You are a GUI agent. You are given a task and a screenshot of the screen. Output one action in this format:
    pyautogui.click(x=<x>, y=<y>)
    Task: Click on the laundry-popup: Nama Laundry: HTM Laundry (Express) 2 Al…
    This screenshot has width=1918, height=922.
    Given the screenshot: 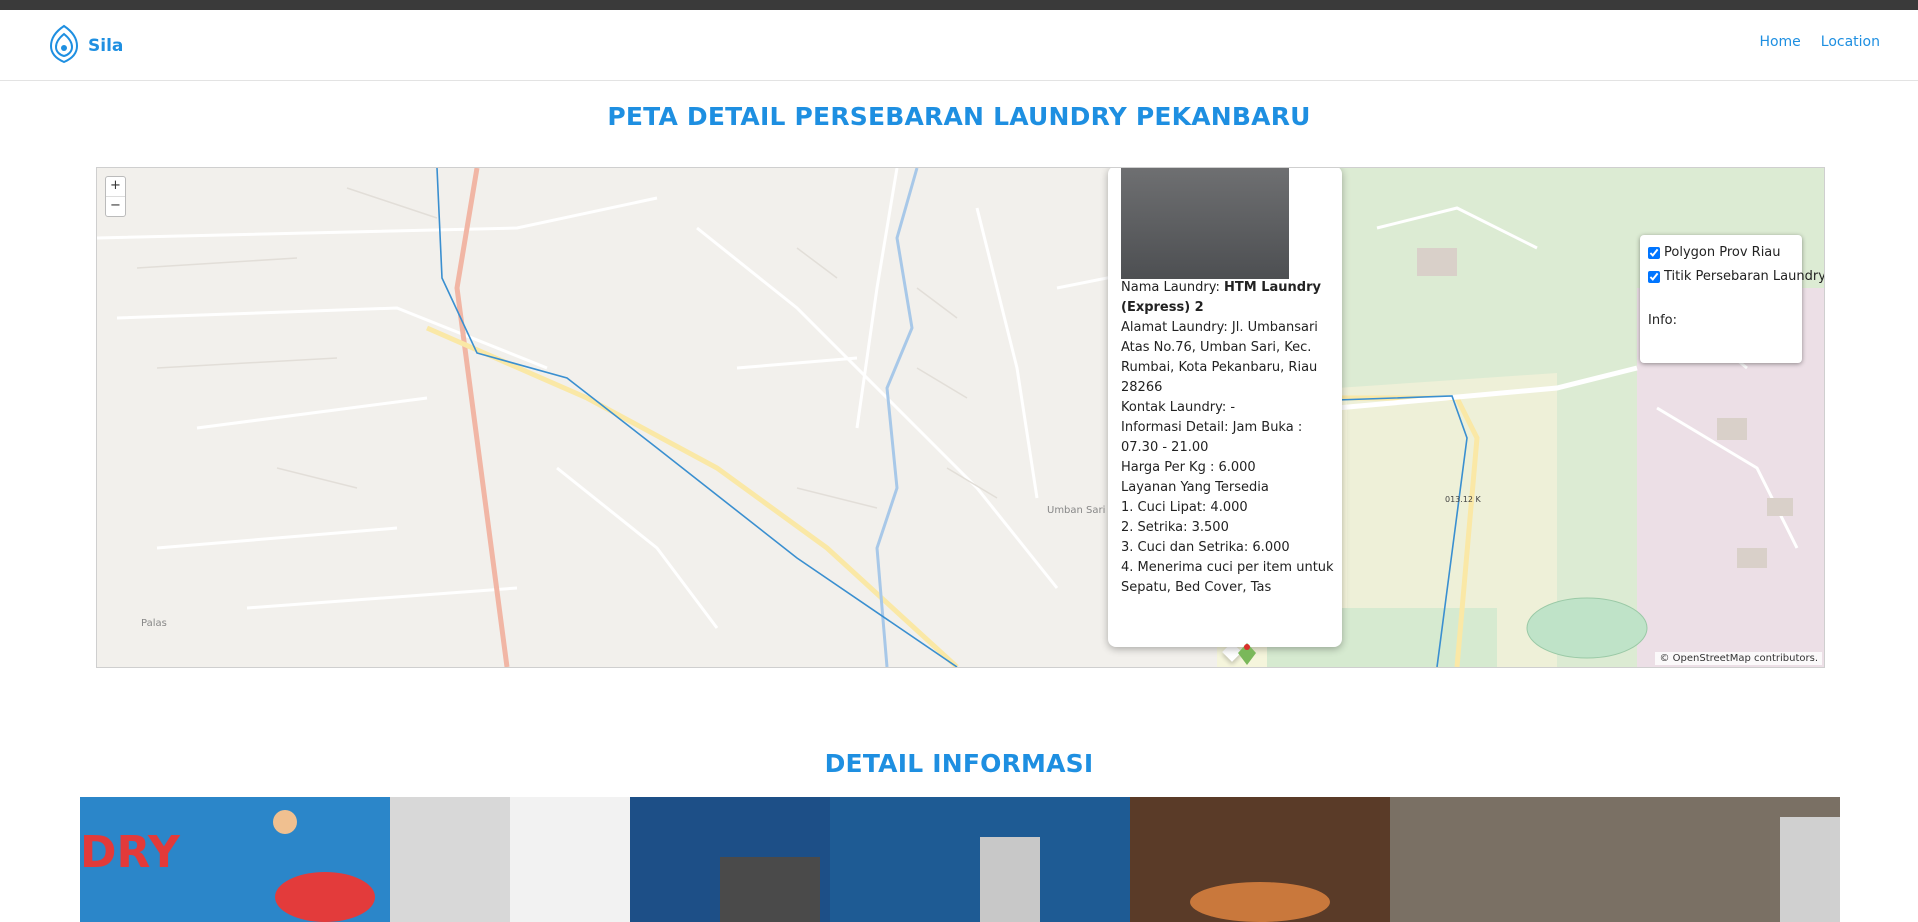 What is the action you would take?
    pyautogui.click(x=1225, y=407)
    